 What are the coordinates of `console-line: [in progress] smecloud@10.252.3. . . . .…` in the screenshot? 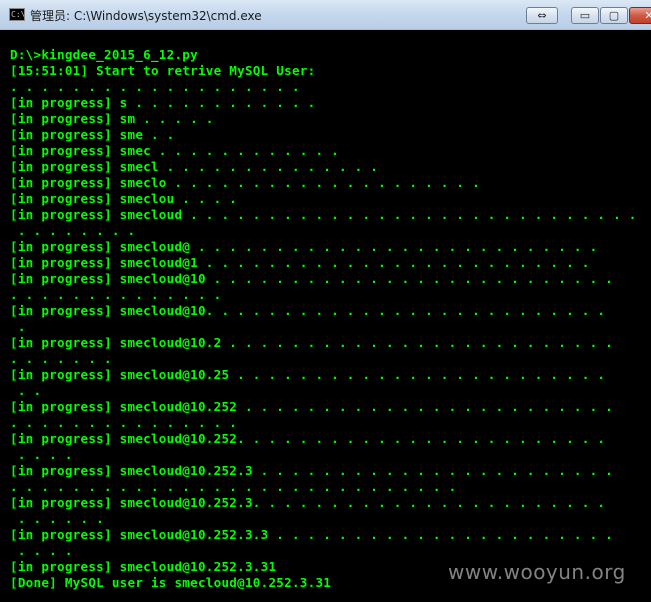 It's located at (308, 502).